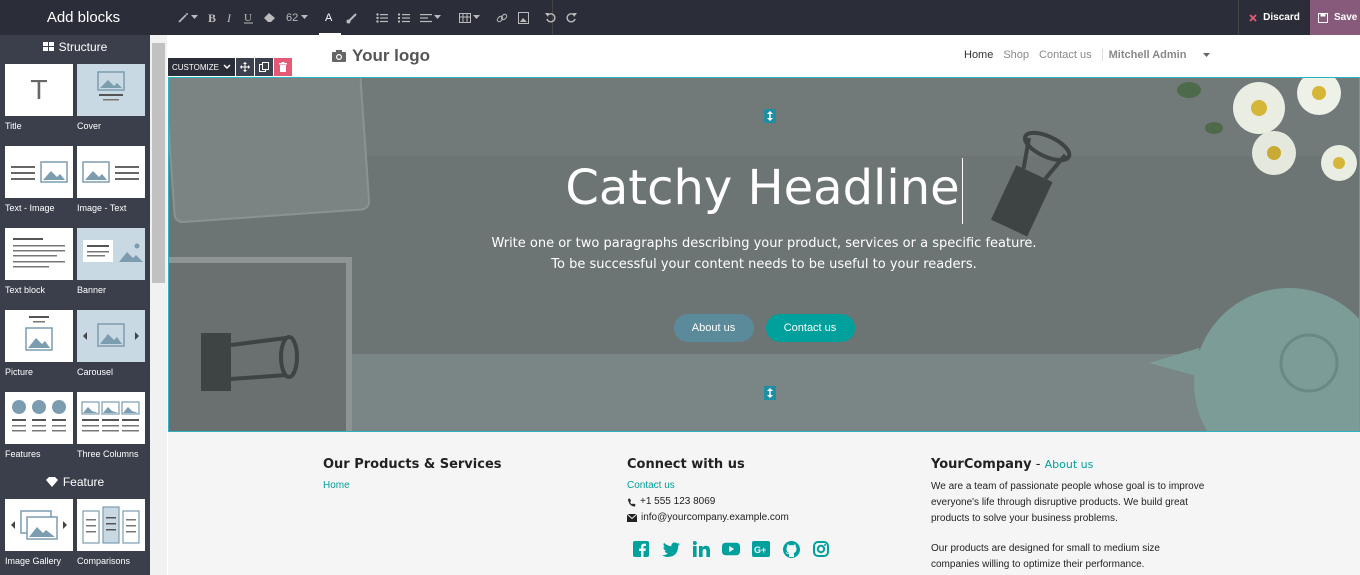  What do you see at coordinates (763, 17) in the screenshot?
I see `editor-toolbar: B I U 62 A Discard Save` at bounding box center [763, 17].